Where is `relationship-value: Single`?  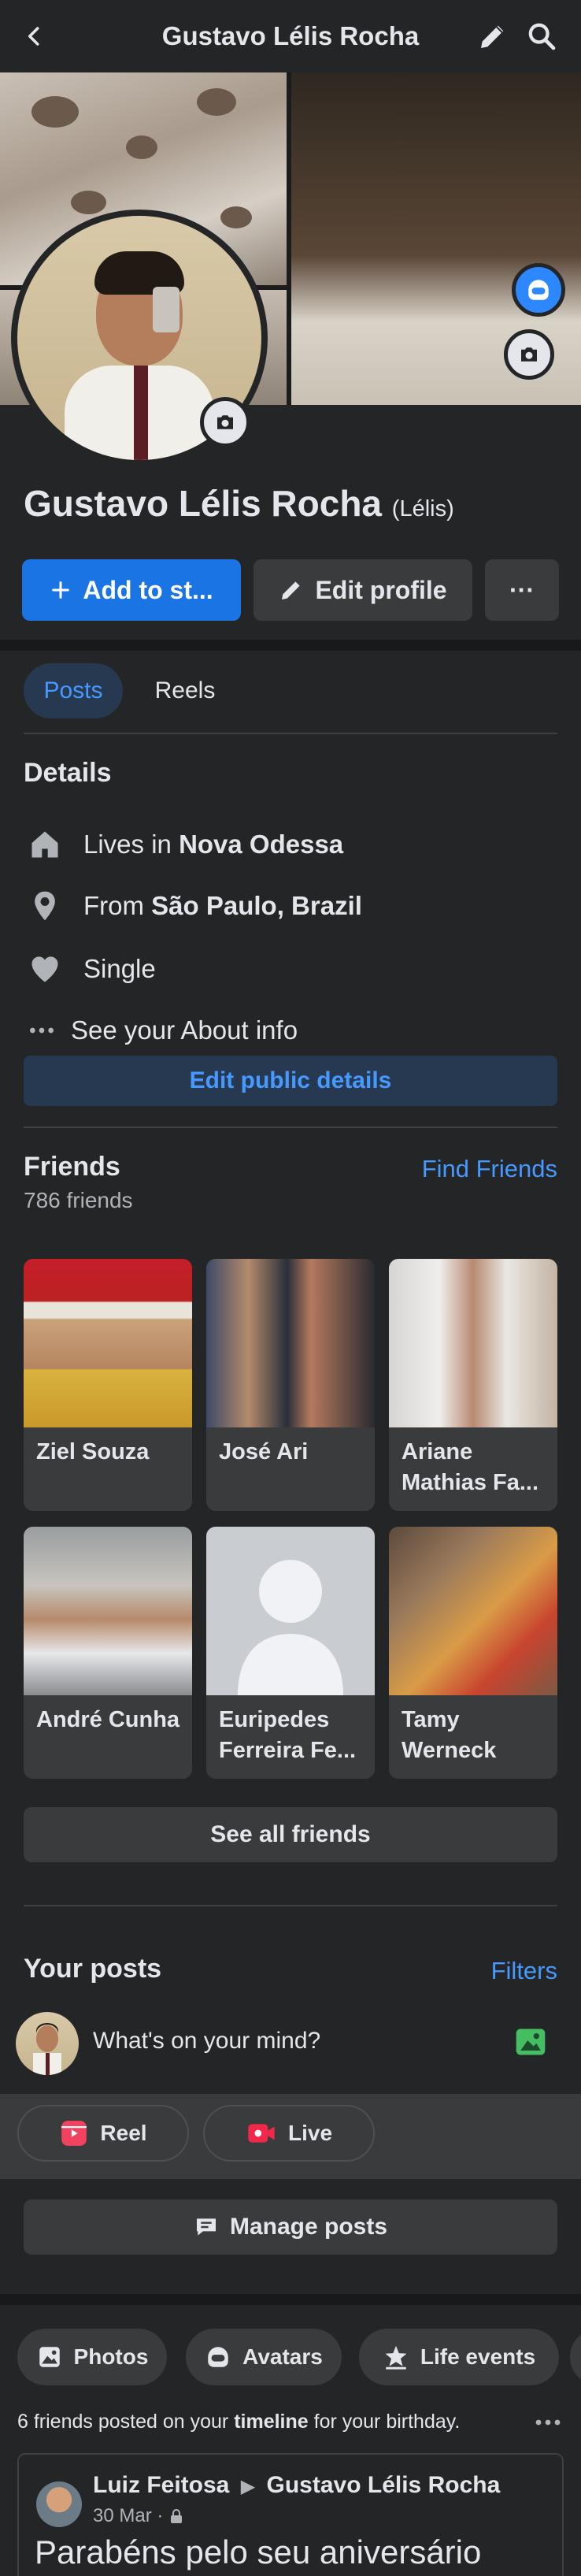
relationship-value: Single is located at coordinates (119, 968).